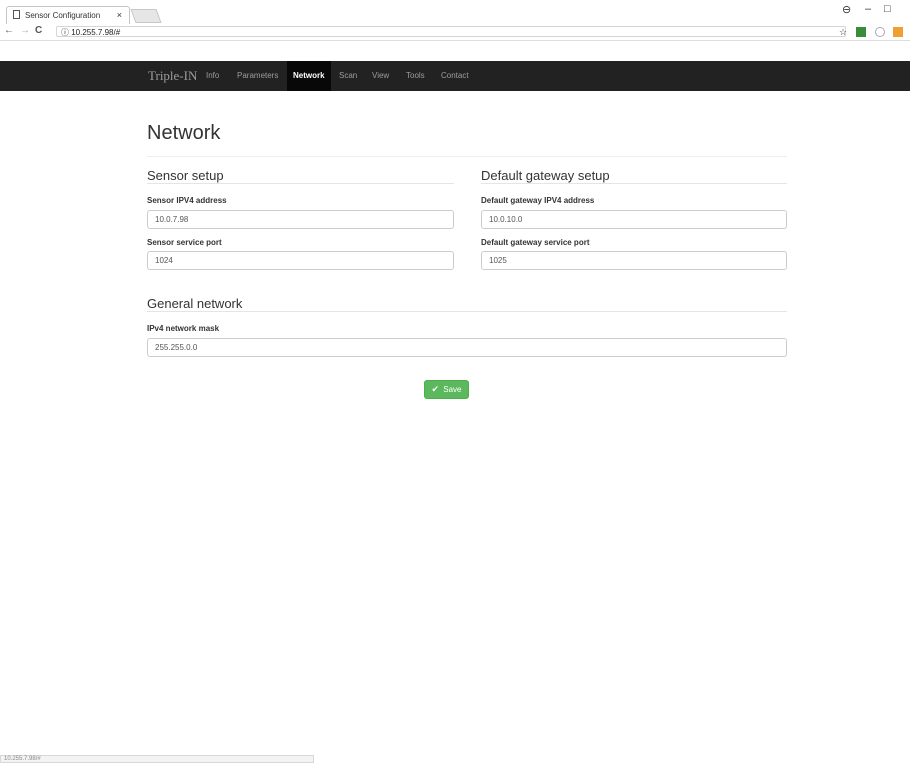  What do you see at coordinates (538, 200) in the screenshot?
I see `gateway-ip-label: Default gateway IPV4 address` at bounding box center [538, 200].